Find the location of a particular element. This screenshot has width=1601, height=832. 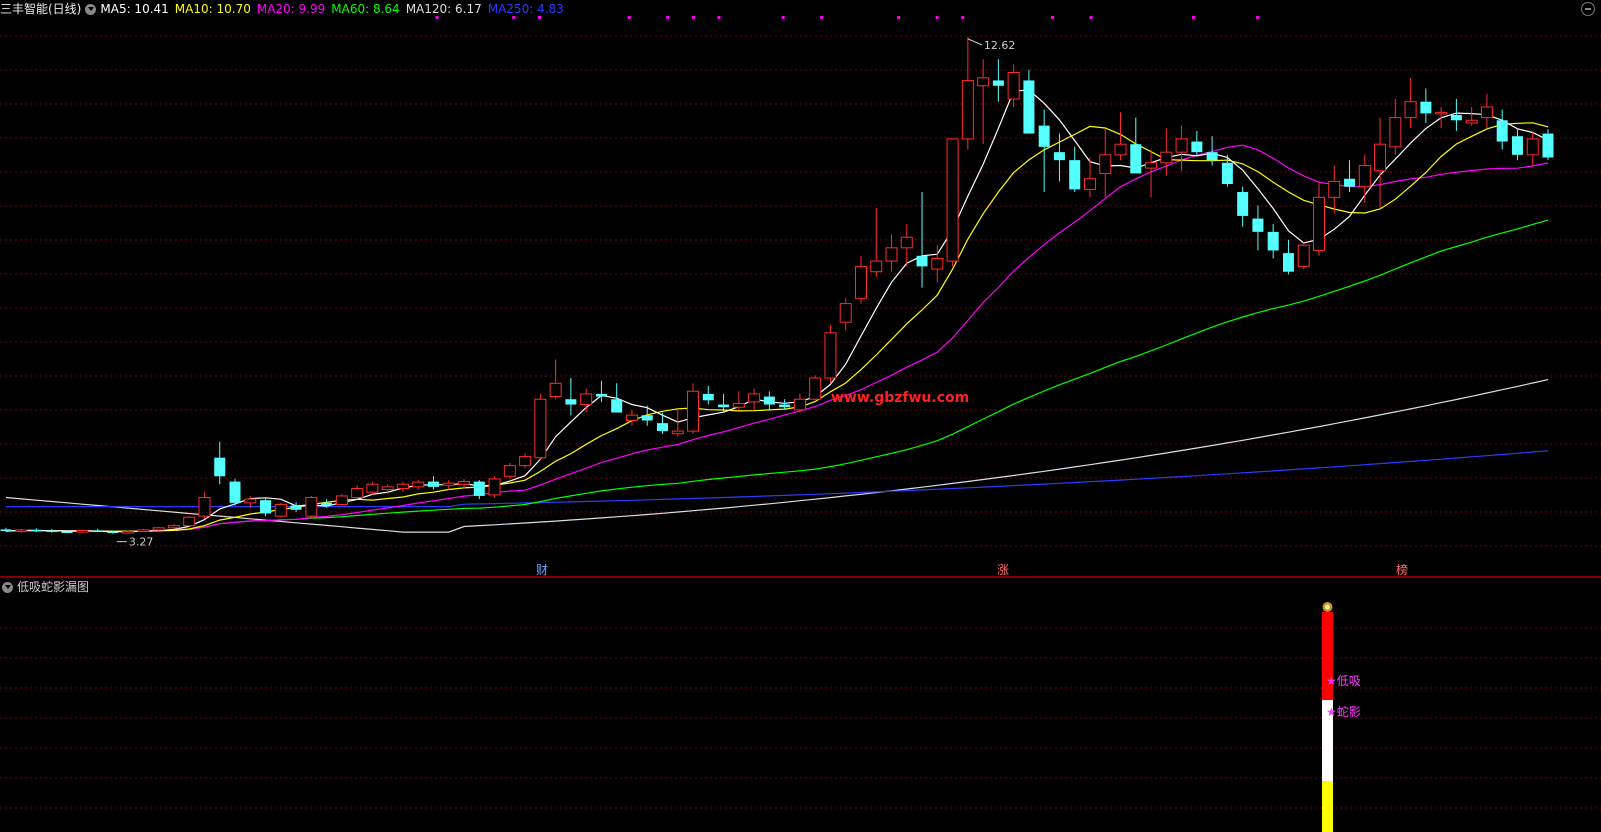

high-price-label: 12.62 is located at coordinates (1000, 45).